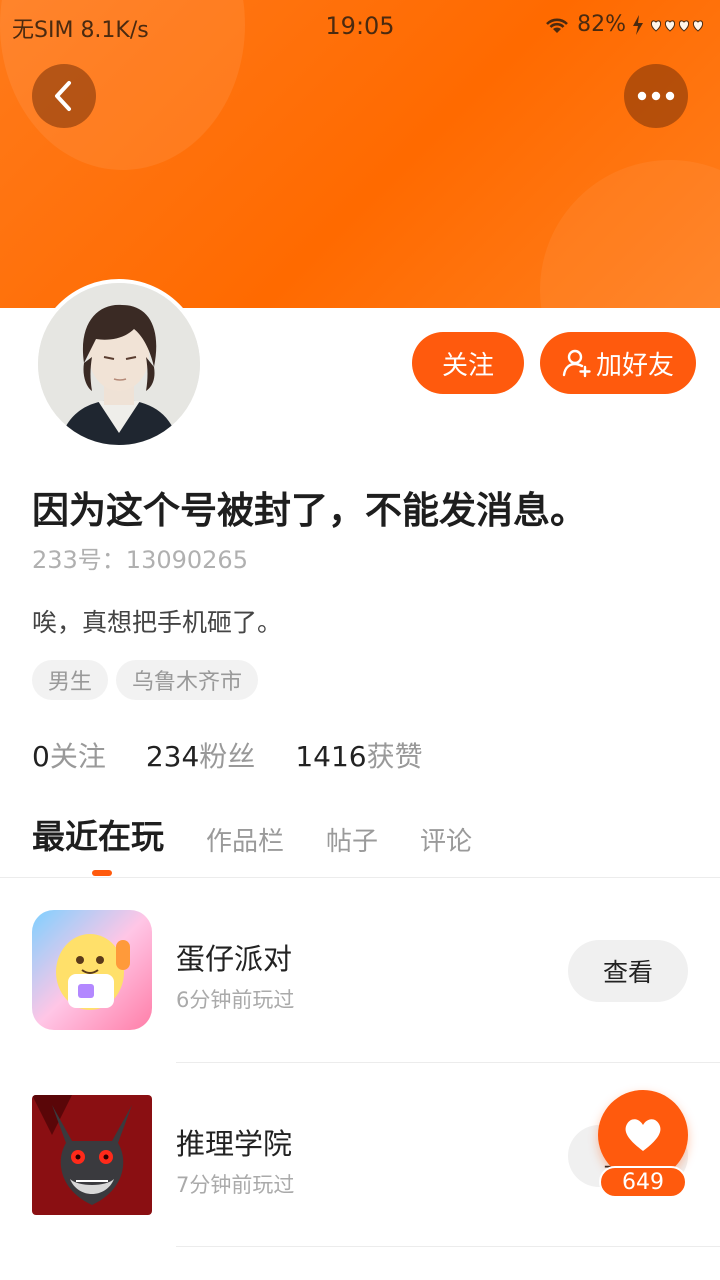  I want to click on like-count: 649, so click(643, 1182).